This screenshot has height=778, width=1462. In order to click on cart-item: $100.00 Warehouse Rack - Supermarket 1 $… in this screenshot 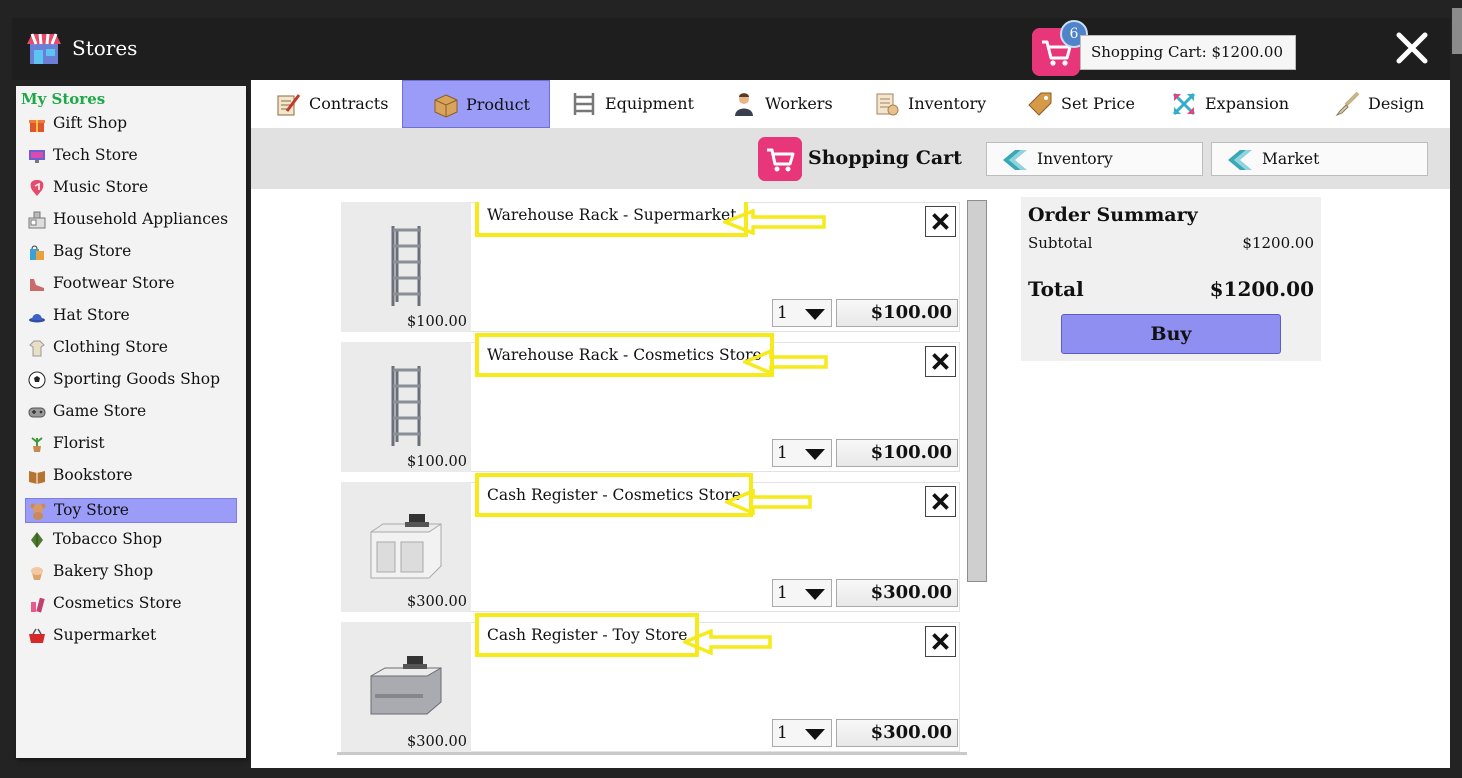, I will do `click(651, 267)`.